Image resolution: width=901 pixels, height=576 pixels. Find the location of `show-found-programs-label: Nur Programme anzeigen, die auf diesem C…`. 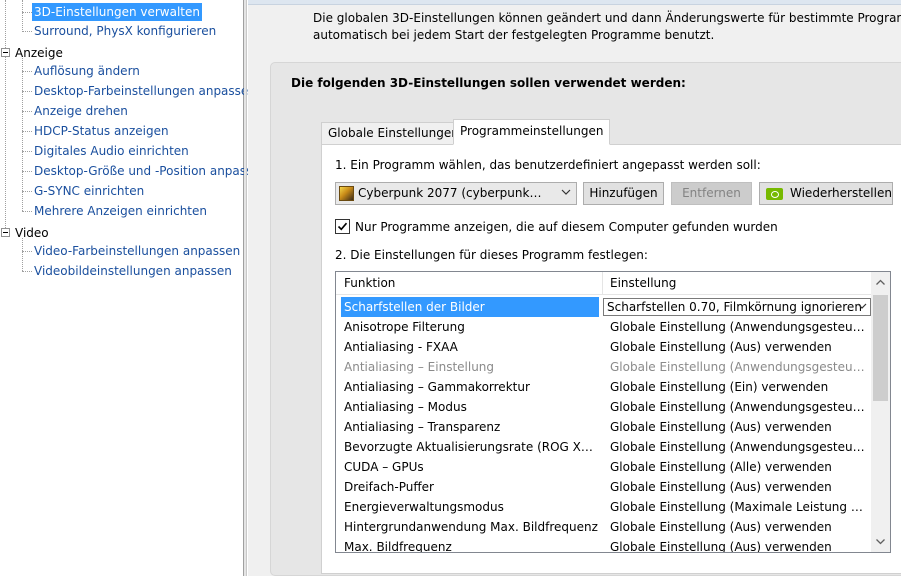

show-found-programs-label: Nur Programme anzeigen, die auf diesem C… is located at coordinates (566, 227).